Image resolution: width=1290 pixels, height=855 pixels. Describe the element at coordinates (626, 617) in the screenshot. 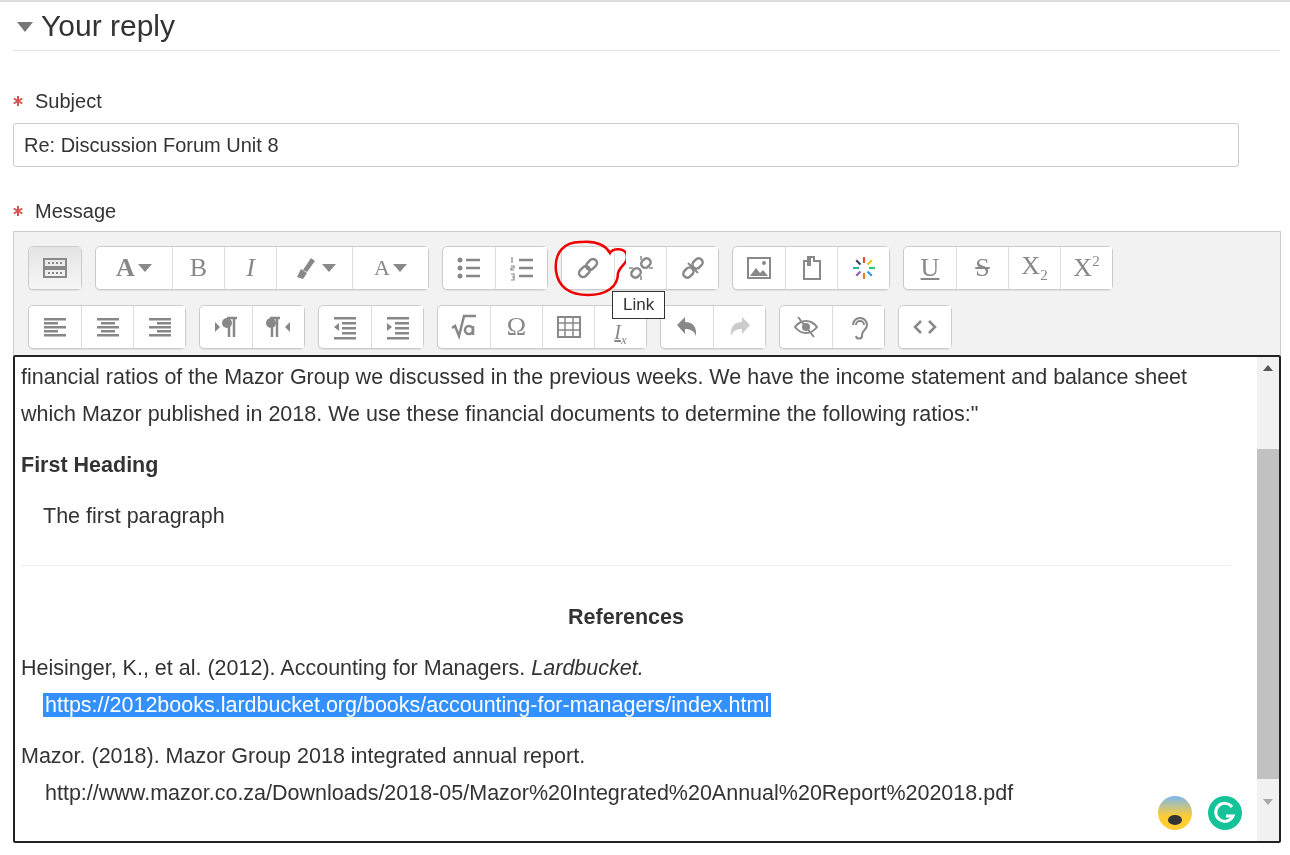

I see `references-heading: References` at that location.